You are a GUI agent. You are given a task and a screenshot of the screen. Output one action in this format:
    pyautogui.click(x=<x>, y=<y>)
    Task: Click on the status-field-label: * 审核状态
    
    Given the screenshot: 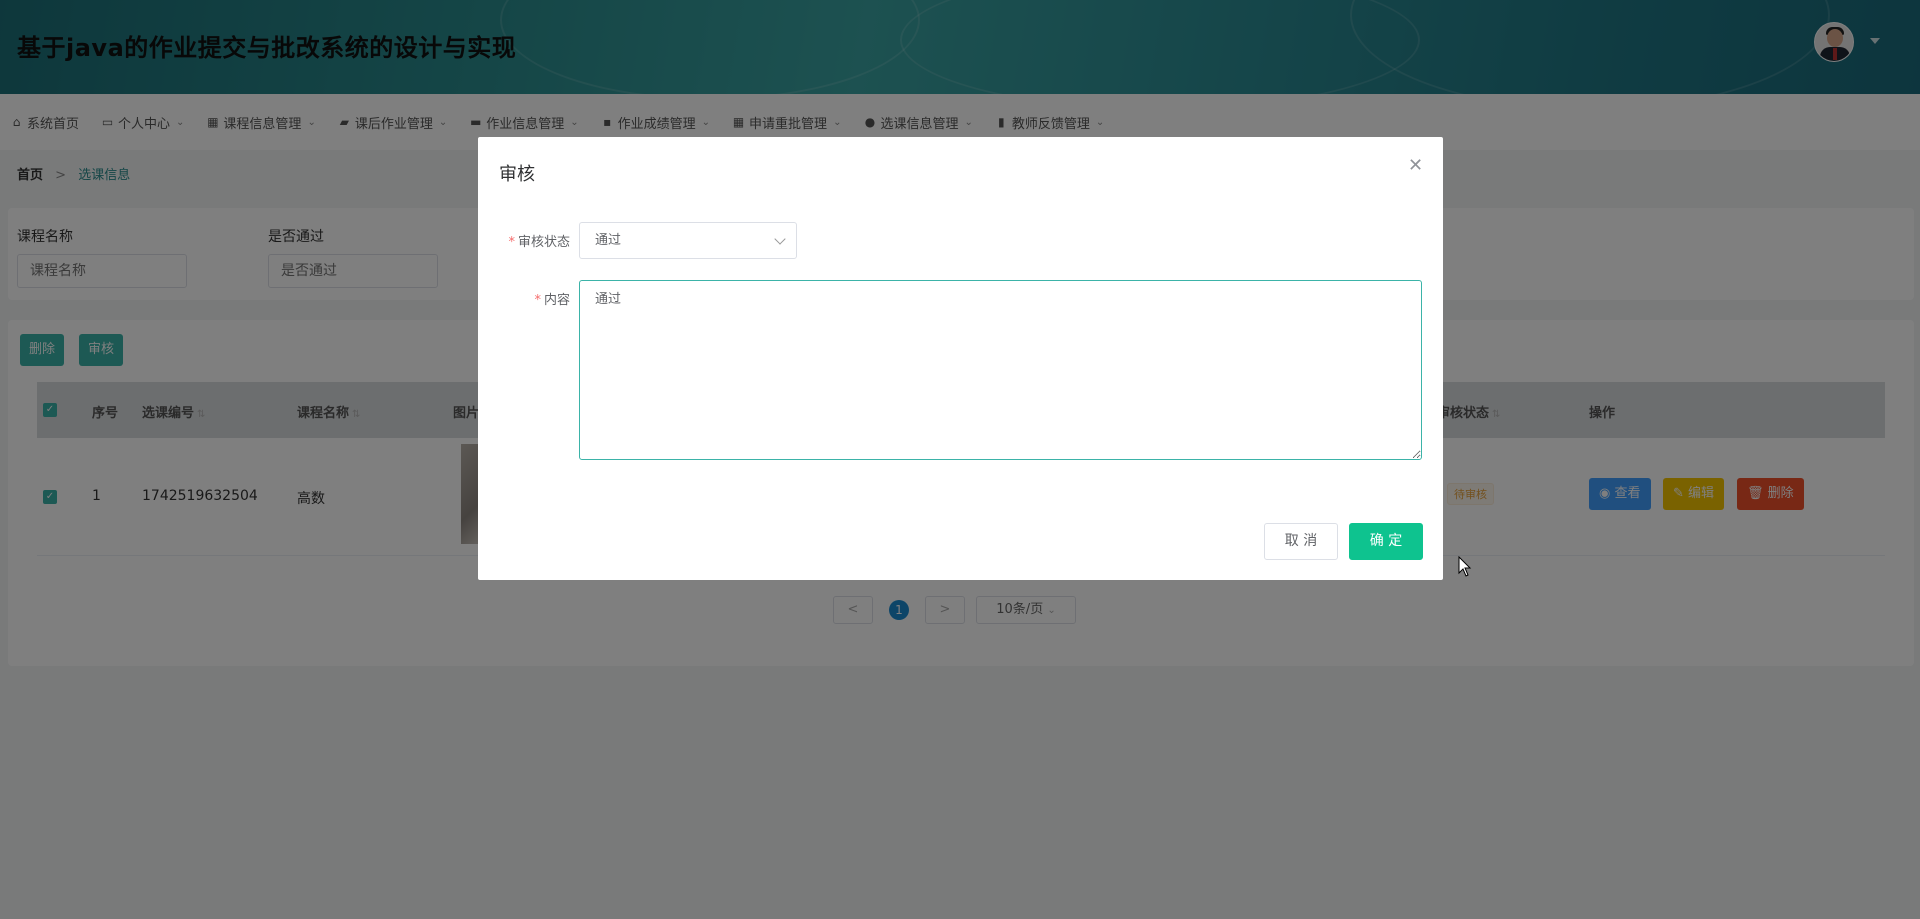 What is the action you would take?
    pyautogui.click(x=539, y=242)
    